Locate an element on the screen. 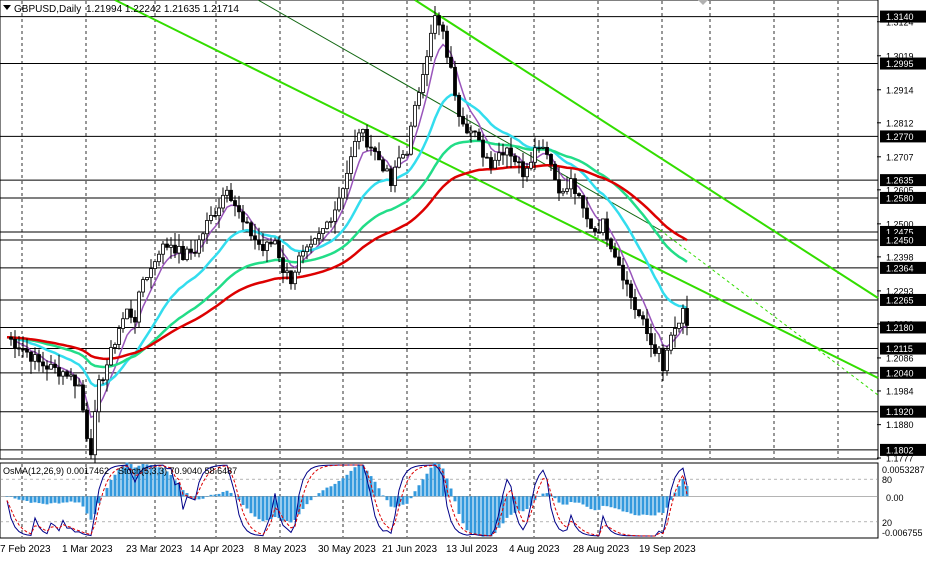  ohlc-values: 1.21994 1.22242 1.21635 1.21714 is located at coordinates (162, 9).